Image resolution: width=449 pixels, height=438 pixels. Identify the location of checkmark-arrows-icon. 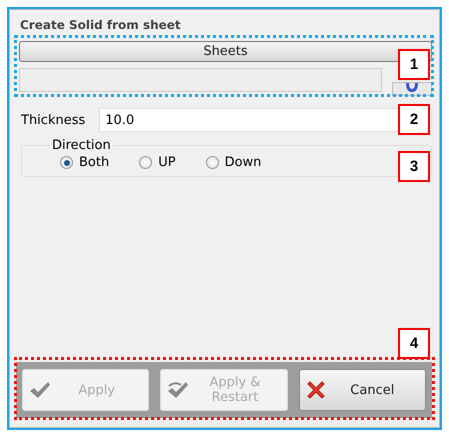
(178, 390).